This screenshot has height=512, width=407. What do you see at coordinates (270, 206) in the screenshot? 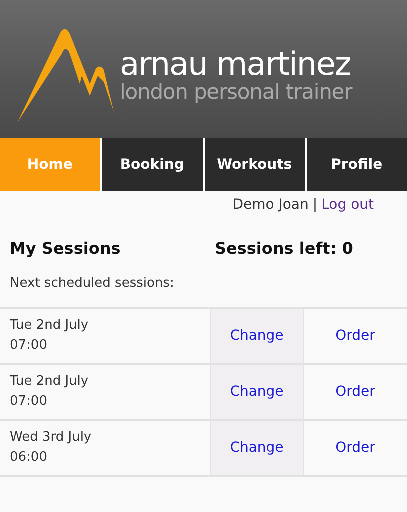
I see `user-name: Demo Joan` at bounding box center [270, 206].